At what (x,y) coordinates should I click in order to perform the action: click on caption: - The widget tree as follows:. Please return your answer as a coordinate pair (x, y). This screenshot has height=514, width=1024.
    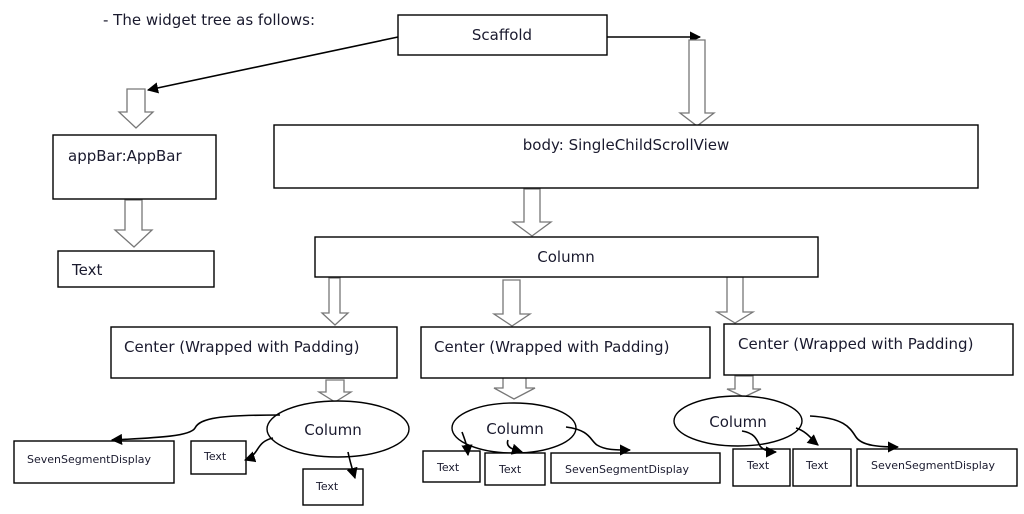
    Looking at the image, I should click on (209, 20).